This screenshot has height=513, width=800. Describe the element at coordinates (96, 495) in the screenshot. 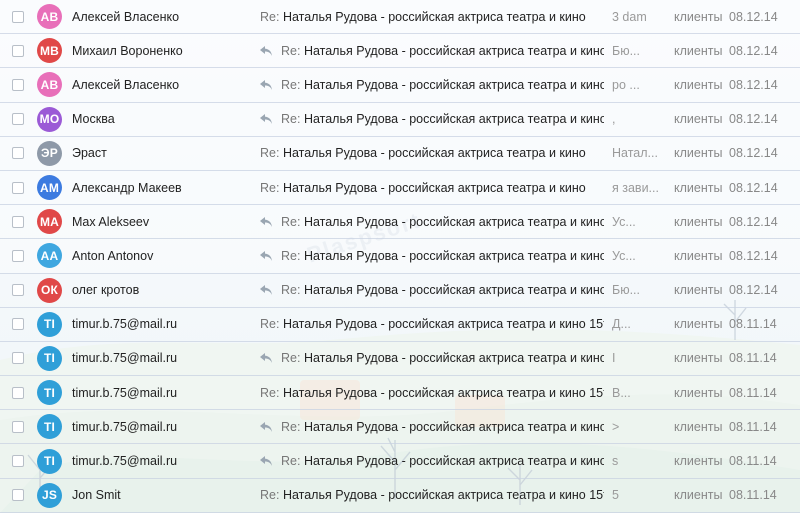

I see `sender-name: Jon Smit` at that location.